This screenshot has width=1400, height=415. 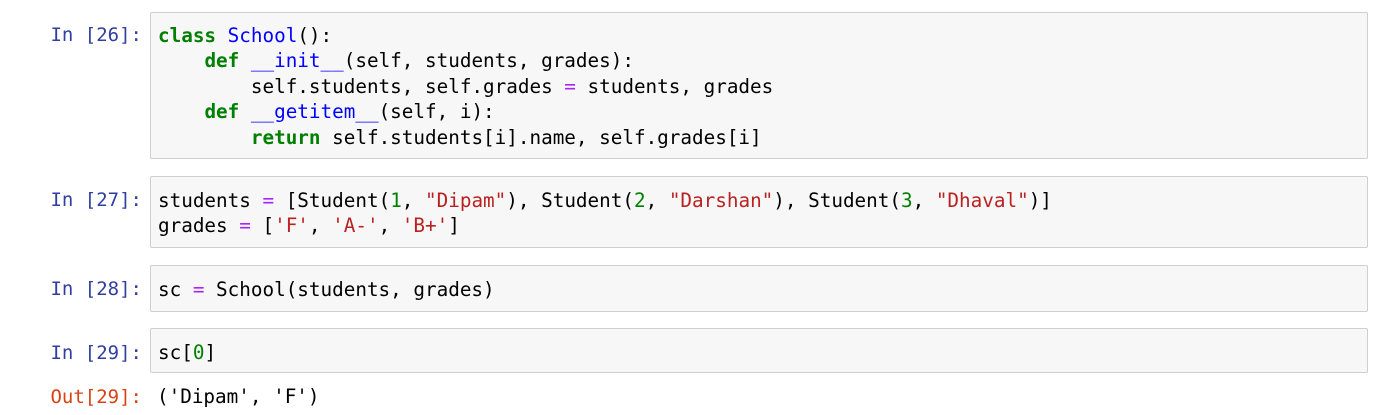 What do you see at coordinates (297, 61) in the screenshot?
I see `function-name-token: __init__` at bounding box center [297, 61].